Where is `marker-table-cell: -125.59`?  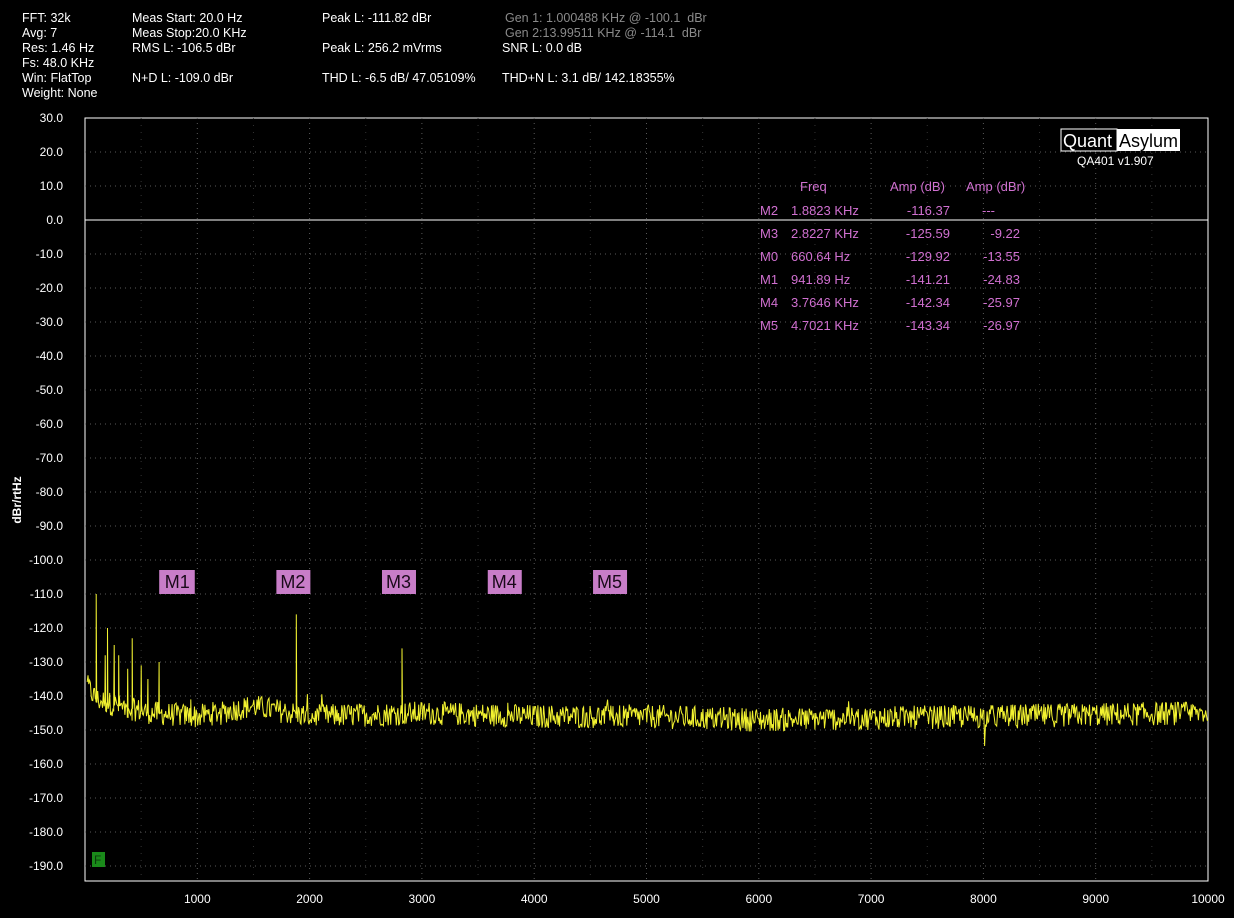 marker-table-cell: -125.59 is located at coordinates (928, 233).